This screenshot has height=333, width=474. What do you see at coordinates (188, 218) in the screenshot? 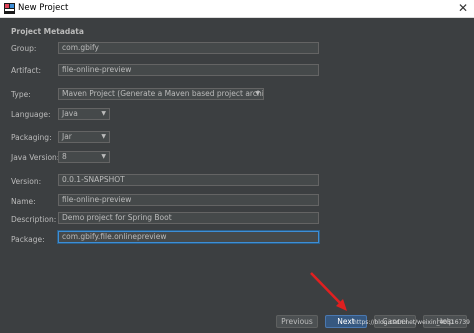
I see `description-field: Demo project for Spring Boot` at bounding box center [188, 218].